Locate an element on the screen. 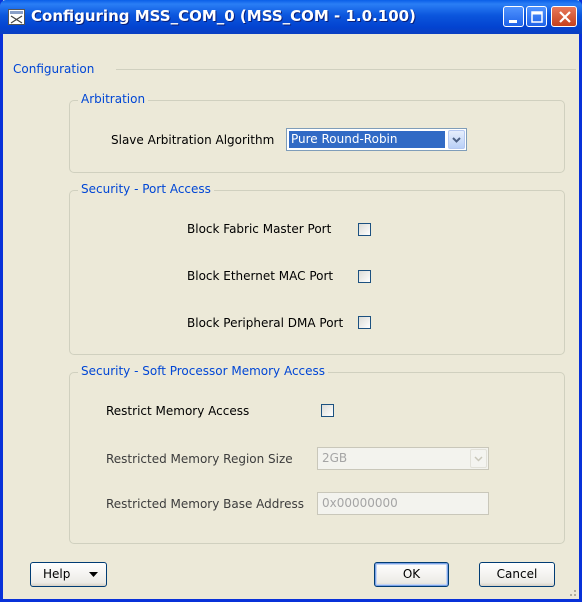 This screenshot has height=602, width=582. maximize-icon is located at coordinates (537, 17).